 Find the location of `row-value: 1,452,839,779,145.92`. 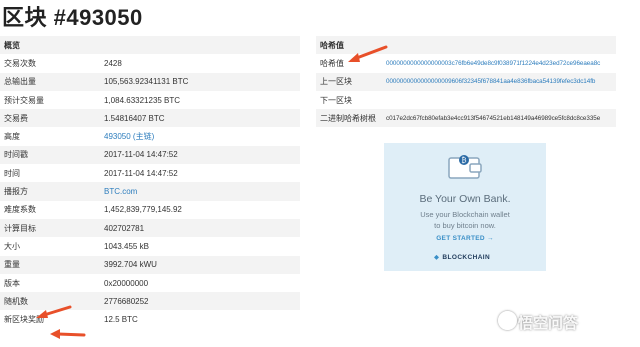

row-value: 1,452,839,779,145.92 is located at coordinates (200, 209).